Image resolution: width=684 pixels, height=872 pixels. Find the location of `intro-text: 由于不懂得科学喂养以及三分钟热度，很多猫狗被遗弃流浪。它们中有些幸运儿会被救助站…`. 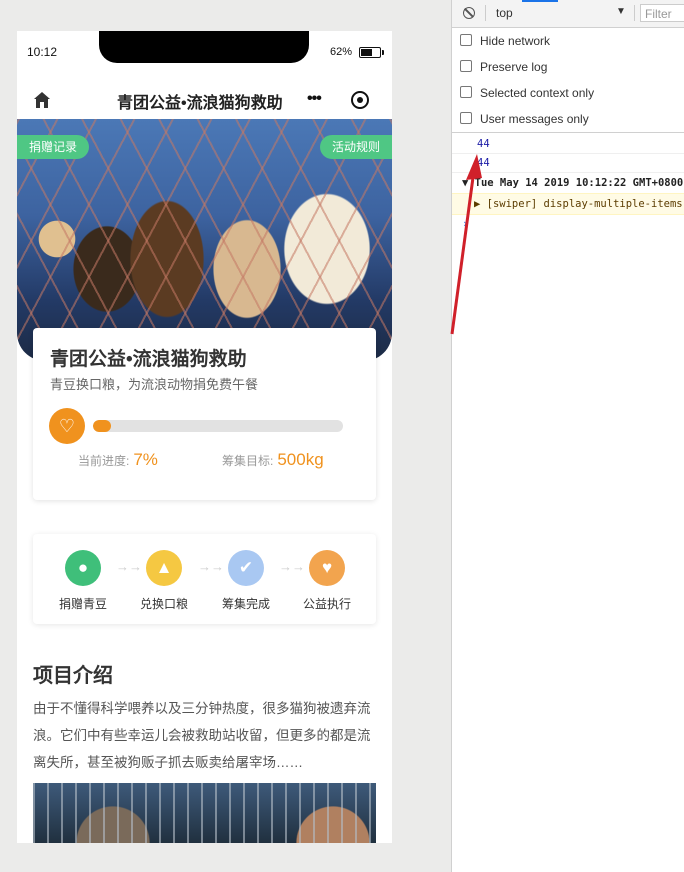

intro-text: 由于不懂得科学喂养以及三分钟热度，很多猫狗被遗弃流浪。它们中有些幸运儿会被救助站… is located at coordinates (202, 735).